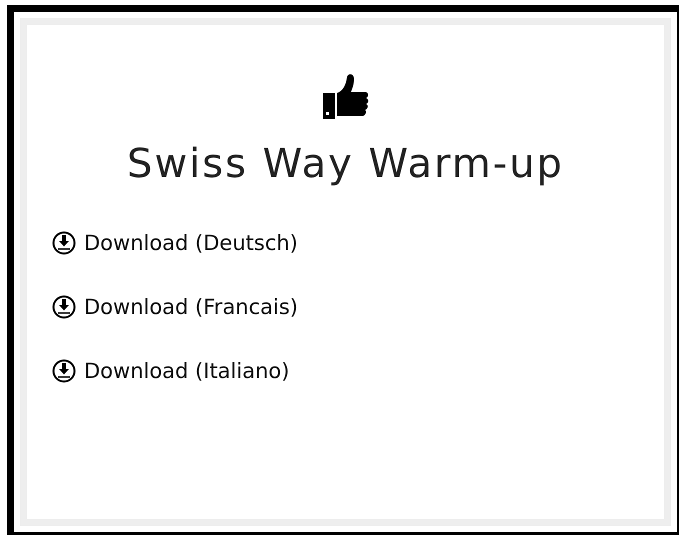 The height and width of the screenshot is (537, 679). What do you see at coordinates (171, 371) in the screenshot?
I see `download-link: Download (Italiano)` at bounding box center [171, 371].